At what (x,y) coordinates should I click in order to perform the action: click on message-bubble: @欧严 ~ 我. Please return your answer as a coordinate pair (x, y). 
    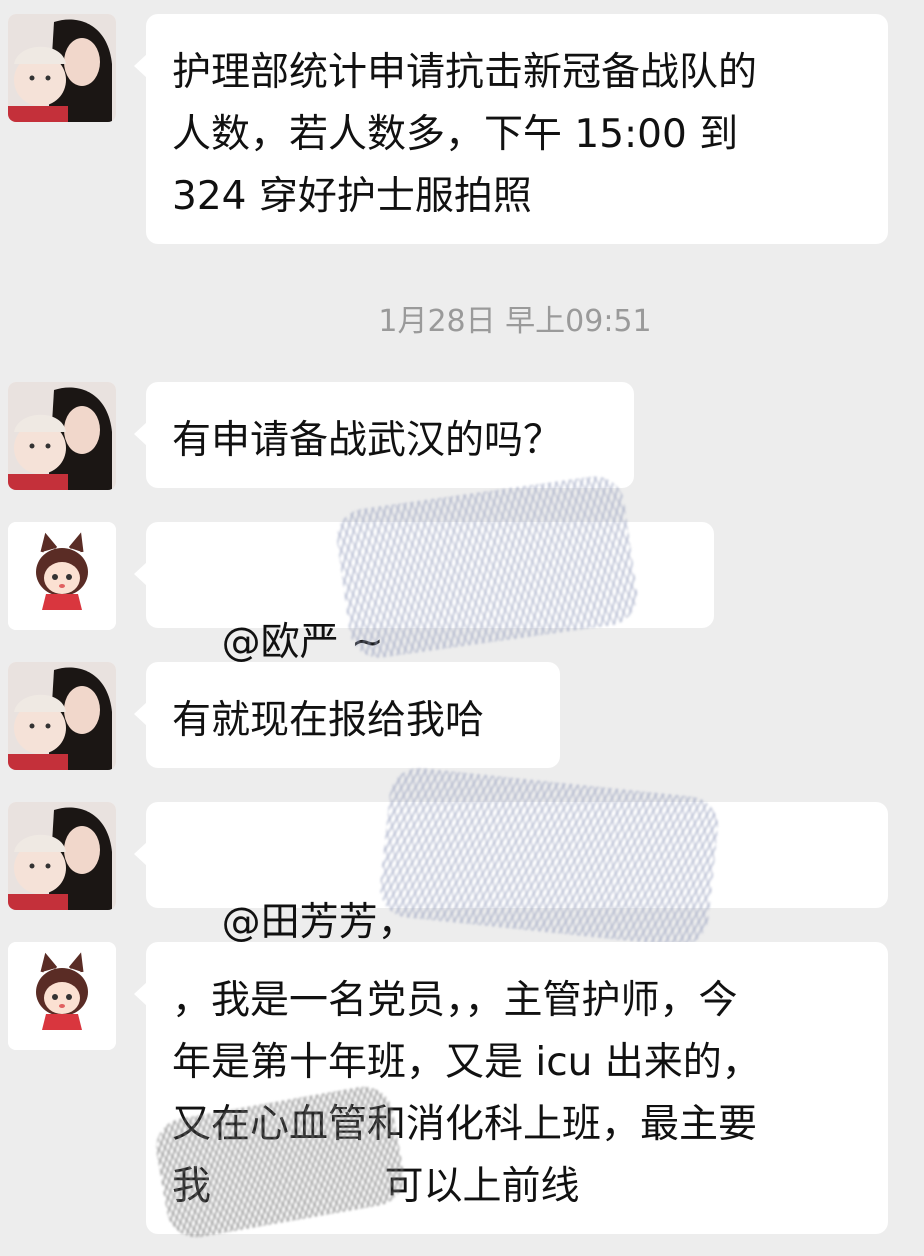
    Looking at the image, I should click on (424, 624).